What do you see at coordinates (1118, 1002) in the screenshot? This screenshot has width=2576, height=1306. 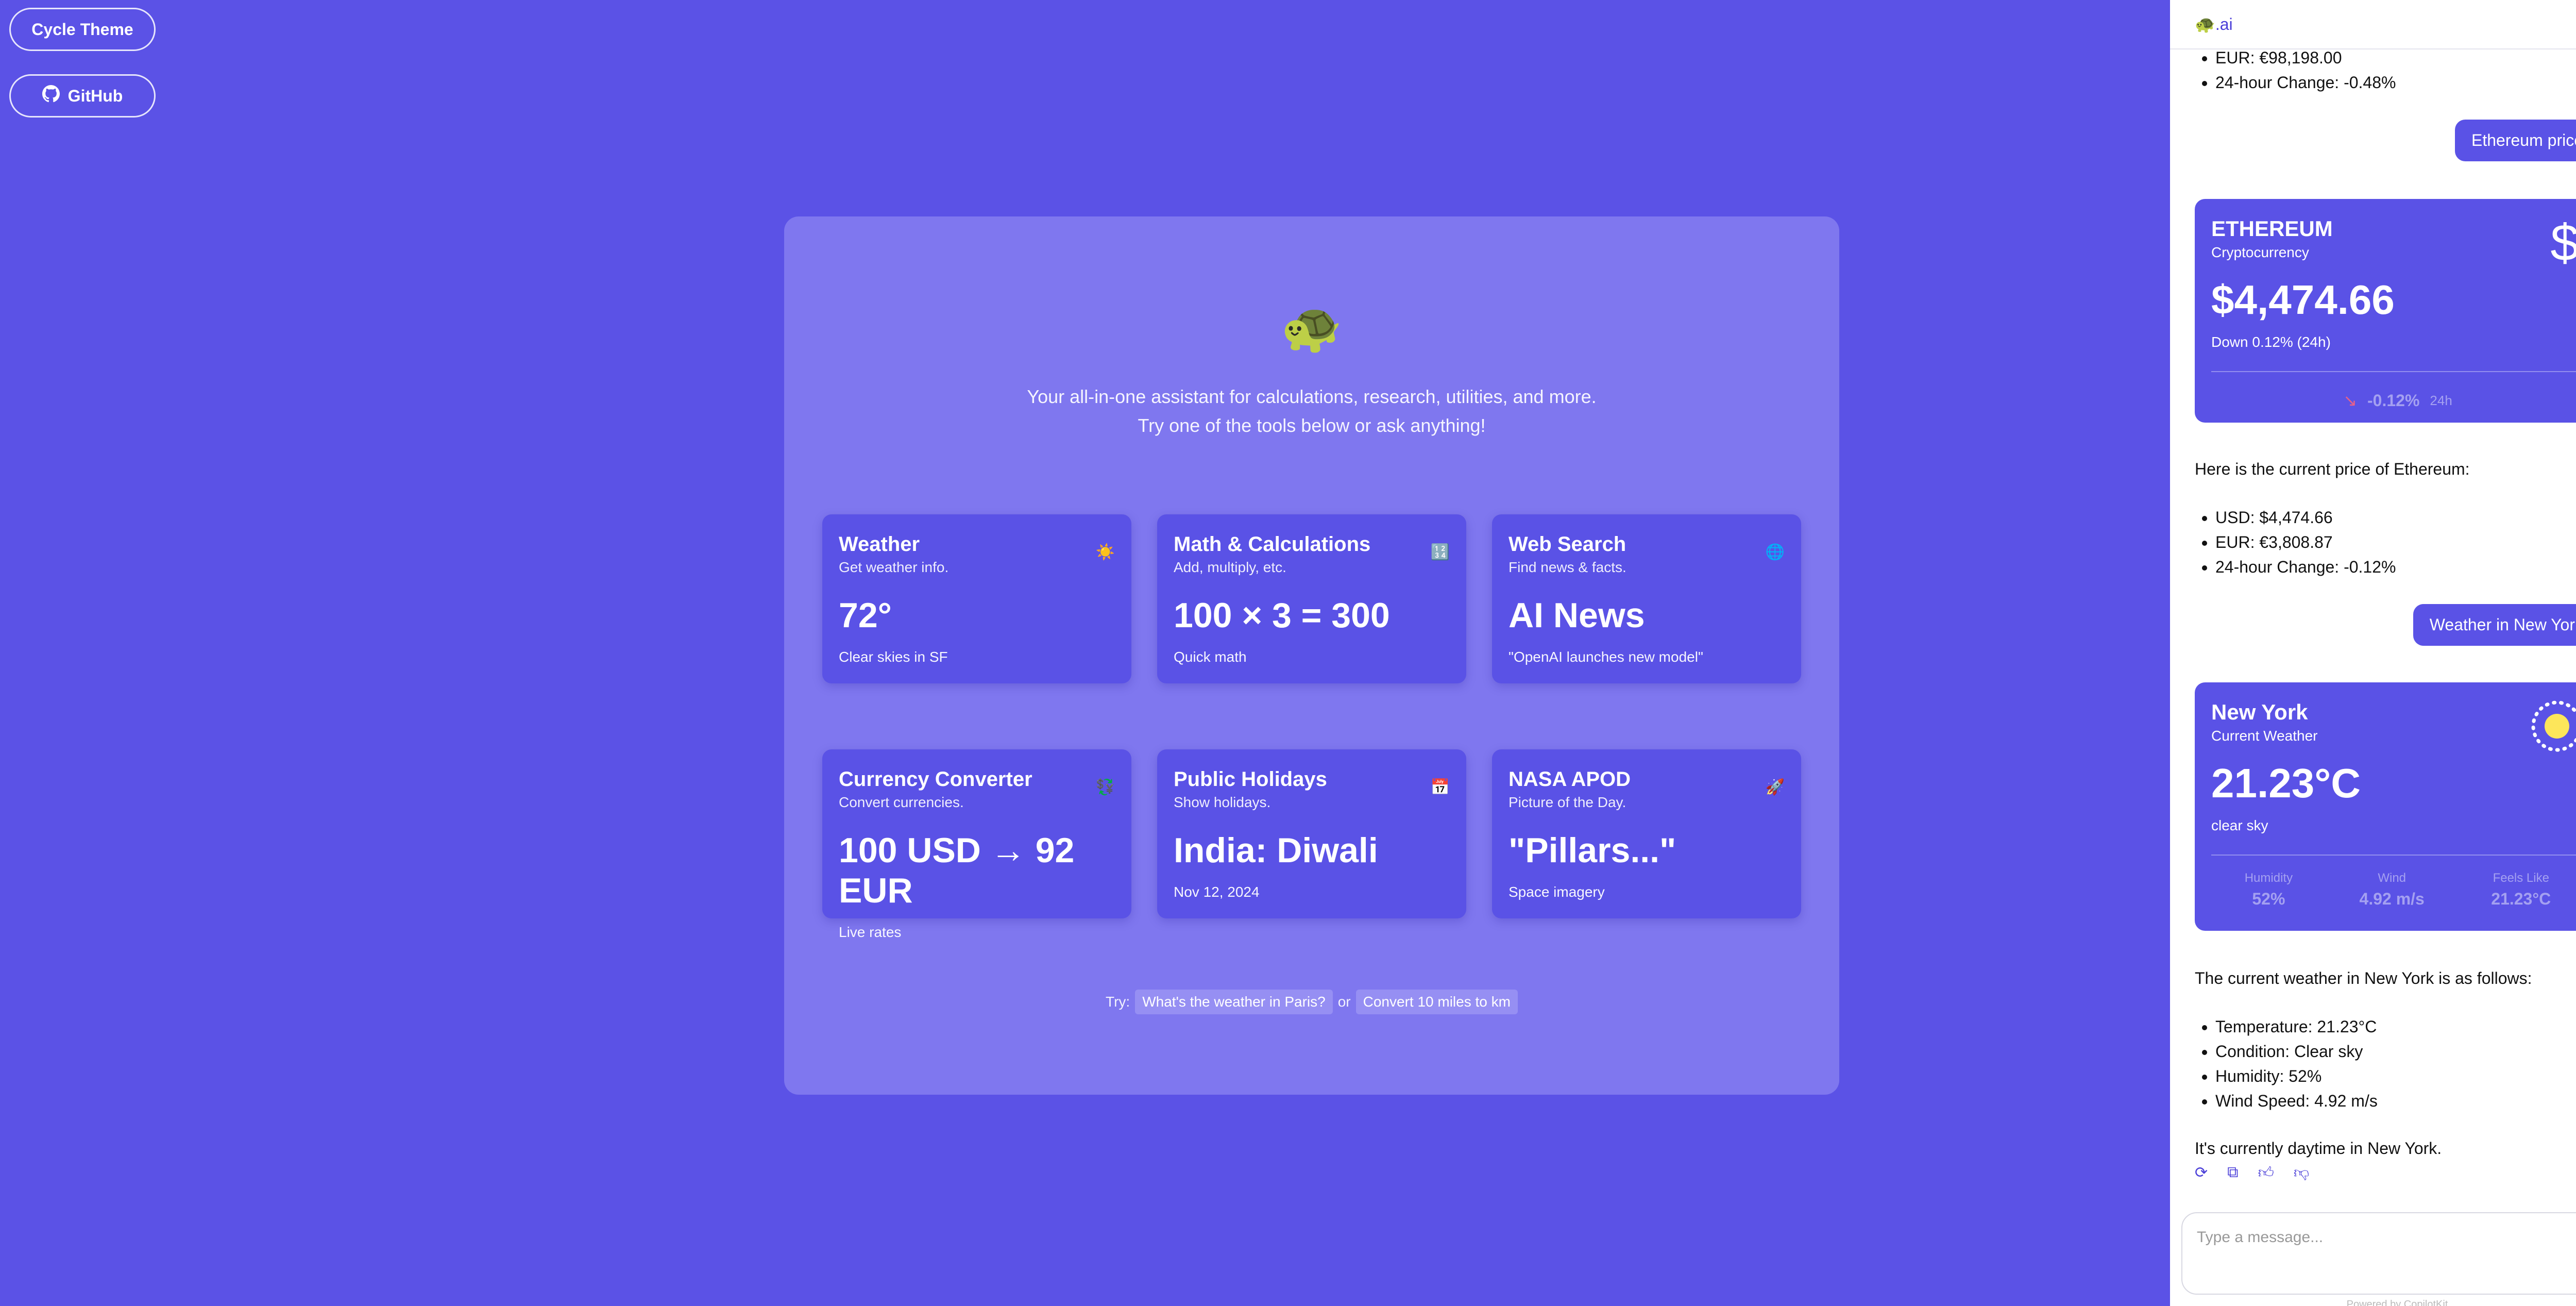 I see `try-label: Try:` at bounding box center [1118, 1002].